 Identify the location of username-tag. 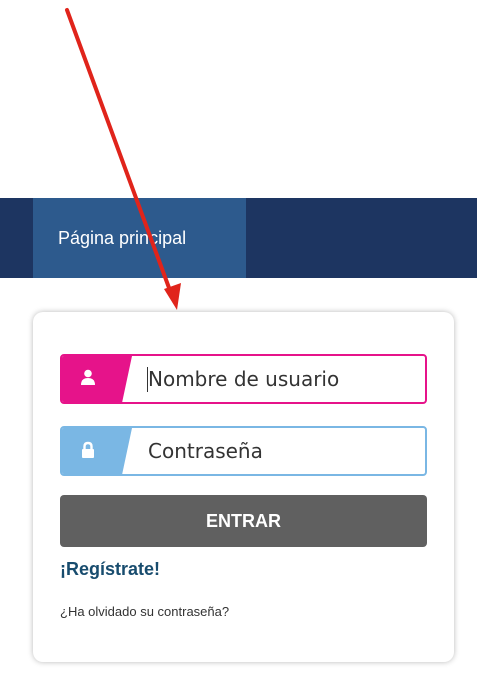
(97, 379).